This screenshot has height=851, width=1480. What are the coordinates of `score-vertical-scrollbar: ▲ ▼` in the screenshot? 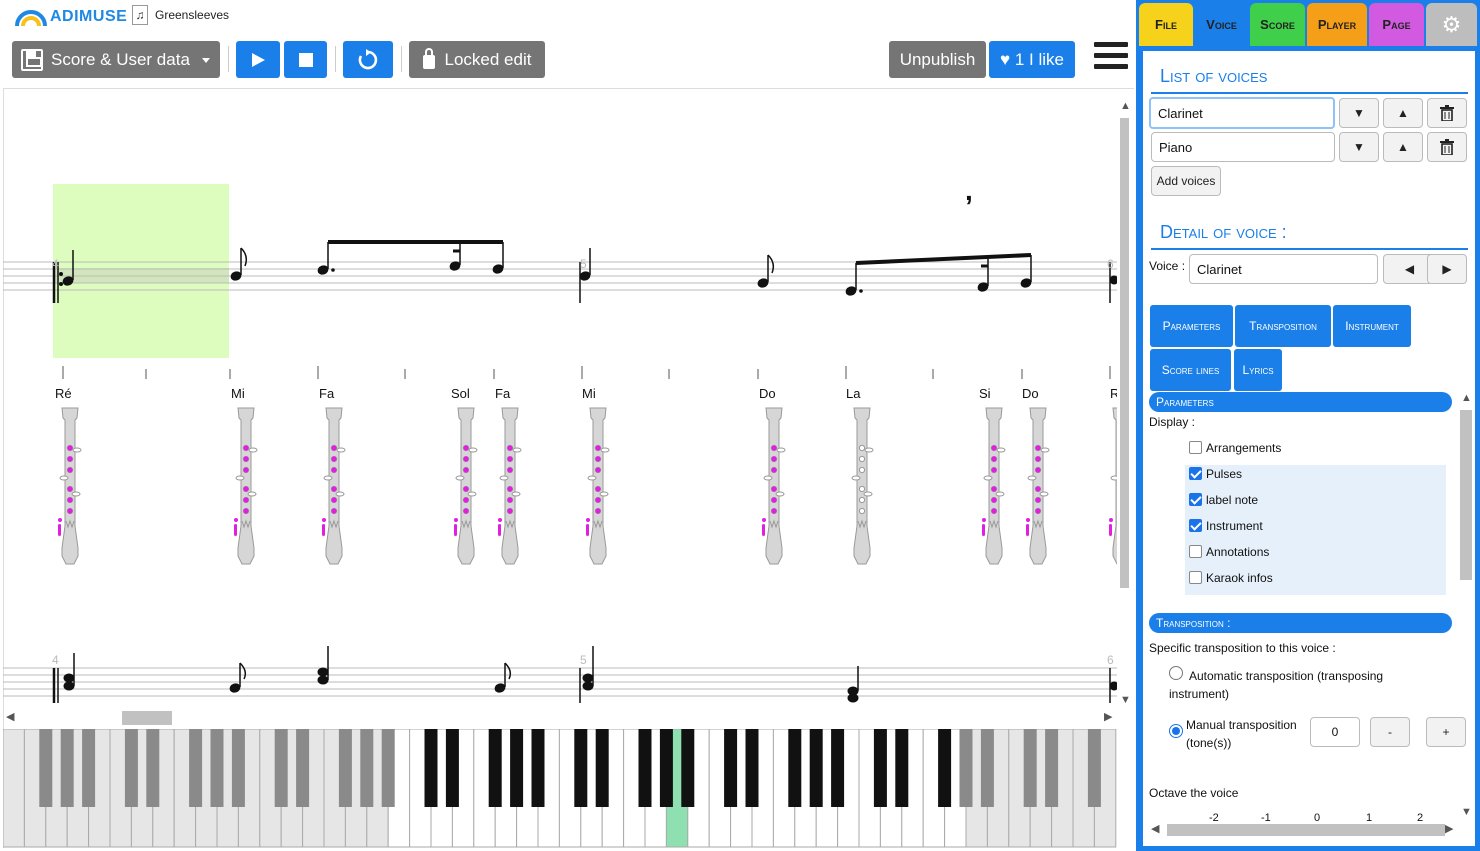 It's located at (1125, 404).